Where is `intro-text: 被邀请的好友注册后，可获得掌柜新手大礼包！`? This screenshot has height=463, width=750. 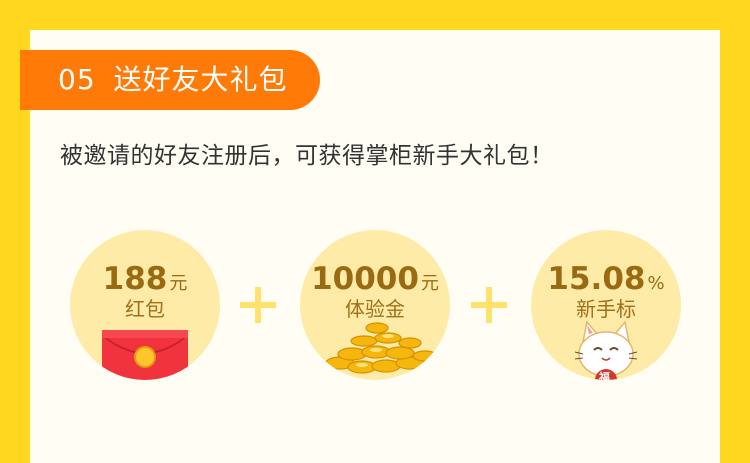 intro-text: 被邀请的好友注册后，可获得掌柜新手大礼包！ is located at coordinates (307, 156).